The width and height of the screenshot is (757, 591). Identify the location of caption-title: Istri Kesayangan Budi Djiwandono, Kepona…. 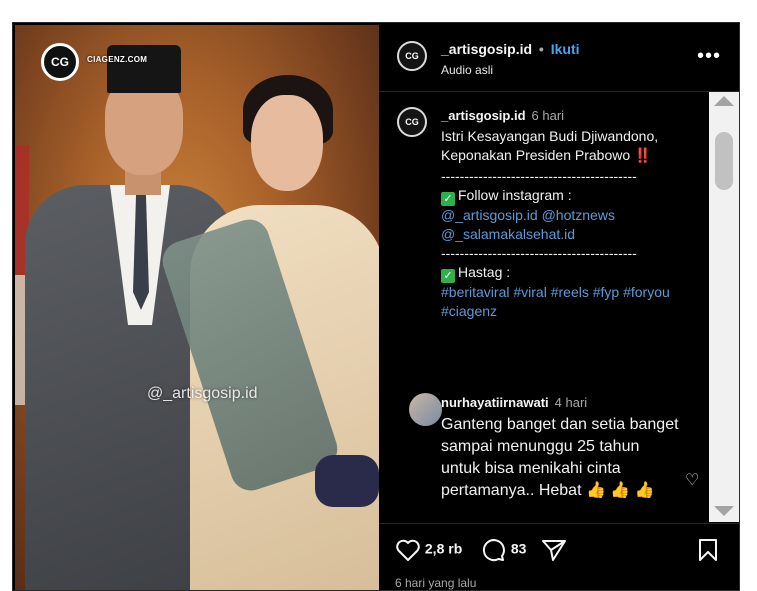
(550, 145).